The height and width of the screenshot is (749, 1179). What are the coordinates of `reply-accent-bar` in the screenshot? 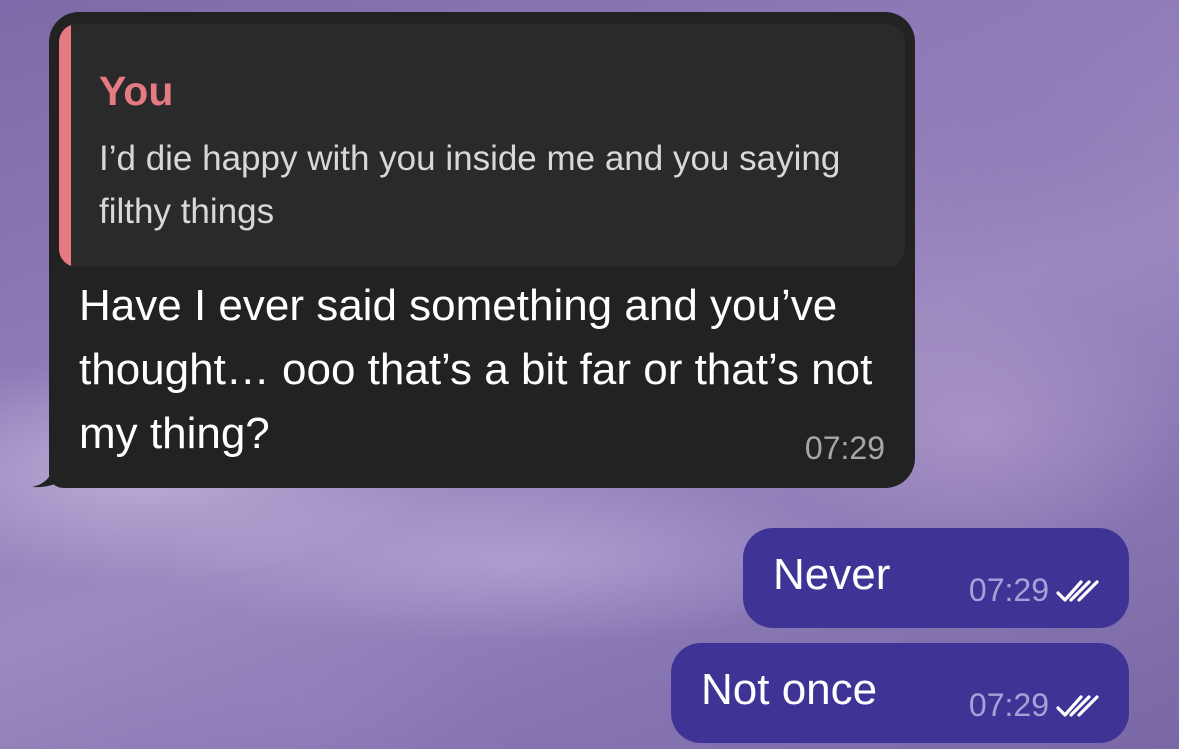 It's located at (65, 145).